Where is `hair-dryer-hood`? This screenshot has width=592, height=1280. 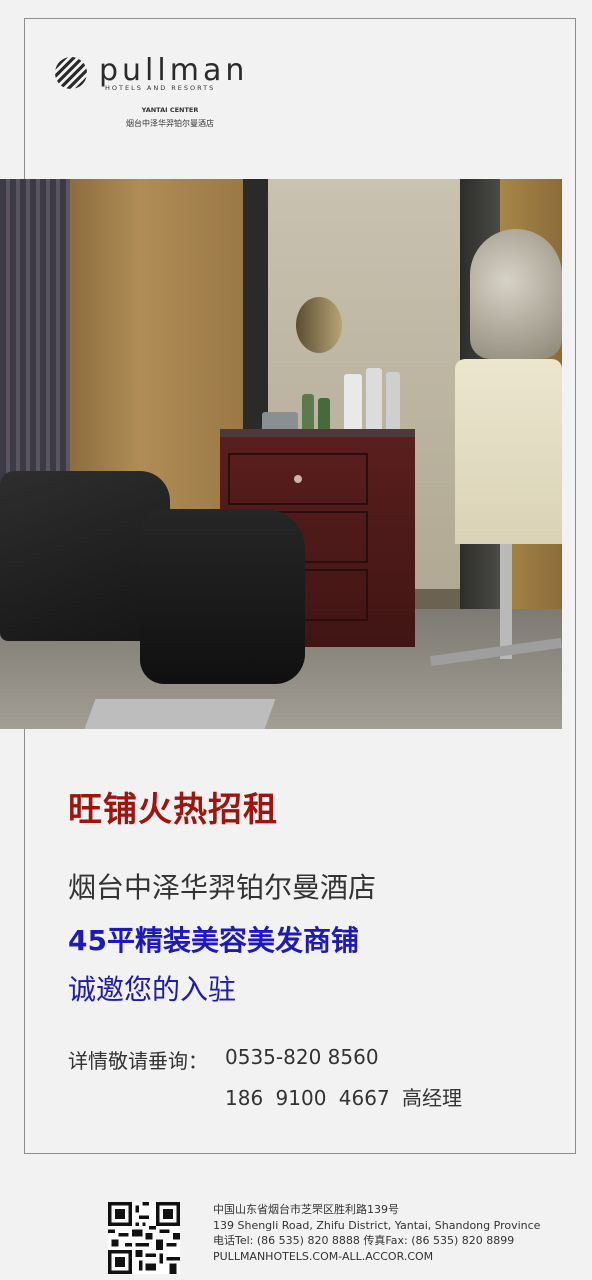
hair-dryer-hood is located at coordinates (516, 294).